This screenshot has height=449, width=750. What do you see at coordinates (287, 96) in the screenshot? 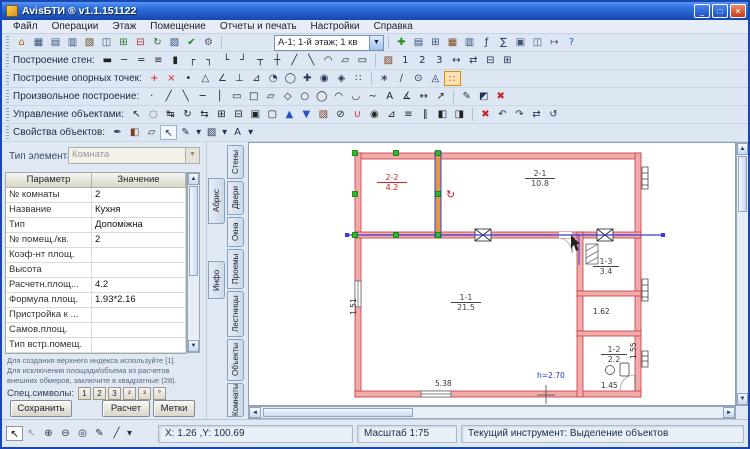
I see `free-diamond-icon: ◇` at bounding box center [287, 96].